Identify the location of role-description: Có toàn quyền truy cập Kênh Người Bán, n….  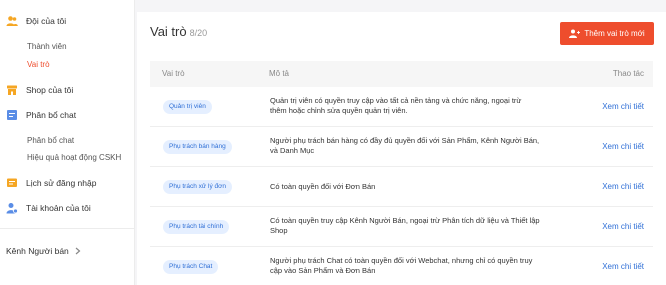
(405, 225).